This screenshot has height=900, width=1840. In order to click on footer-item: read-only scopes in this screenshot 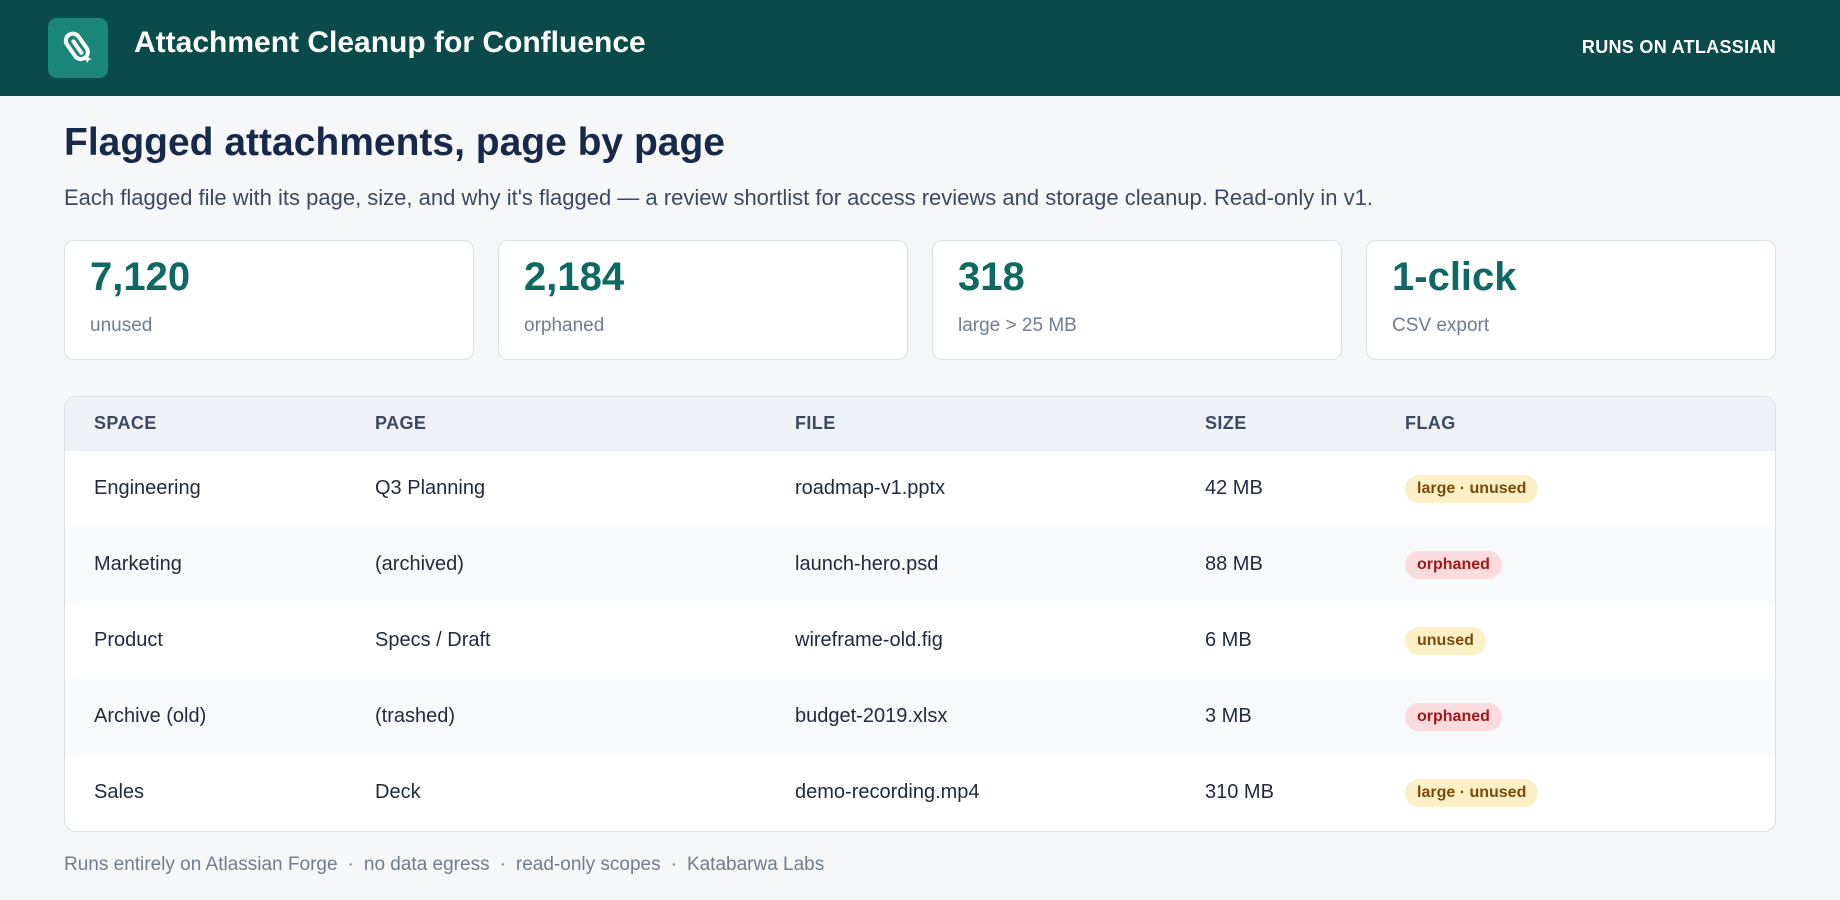, I will do `click(588, 864)`.